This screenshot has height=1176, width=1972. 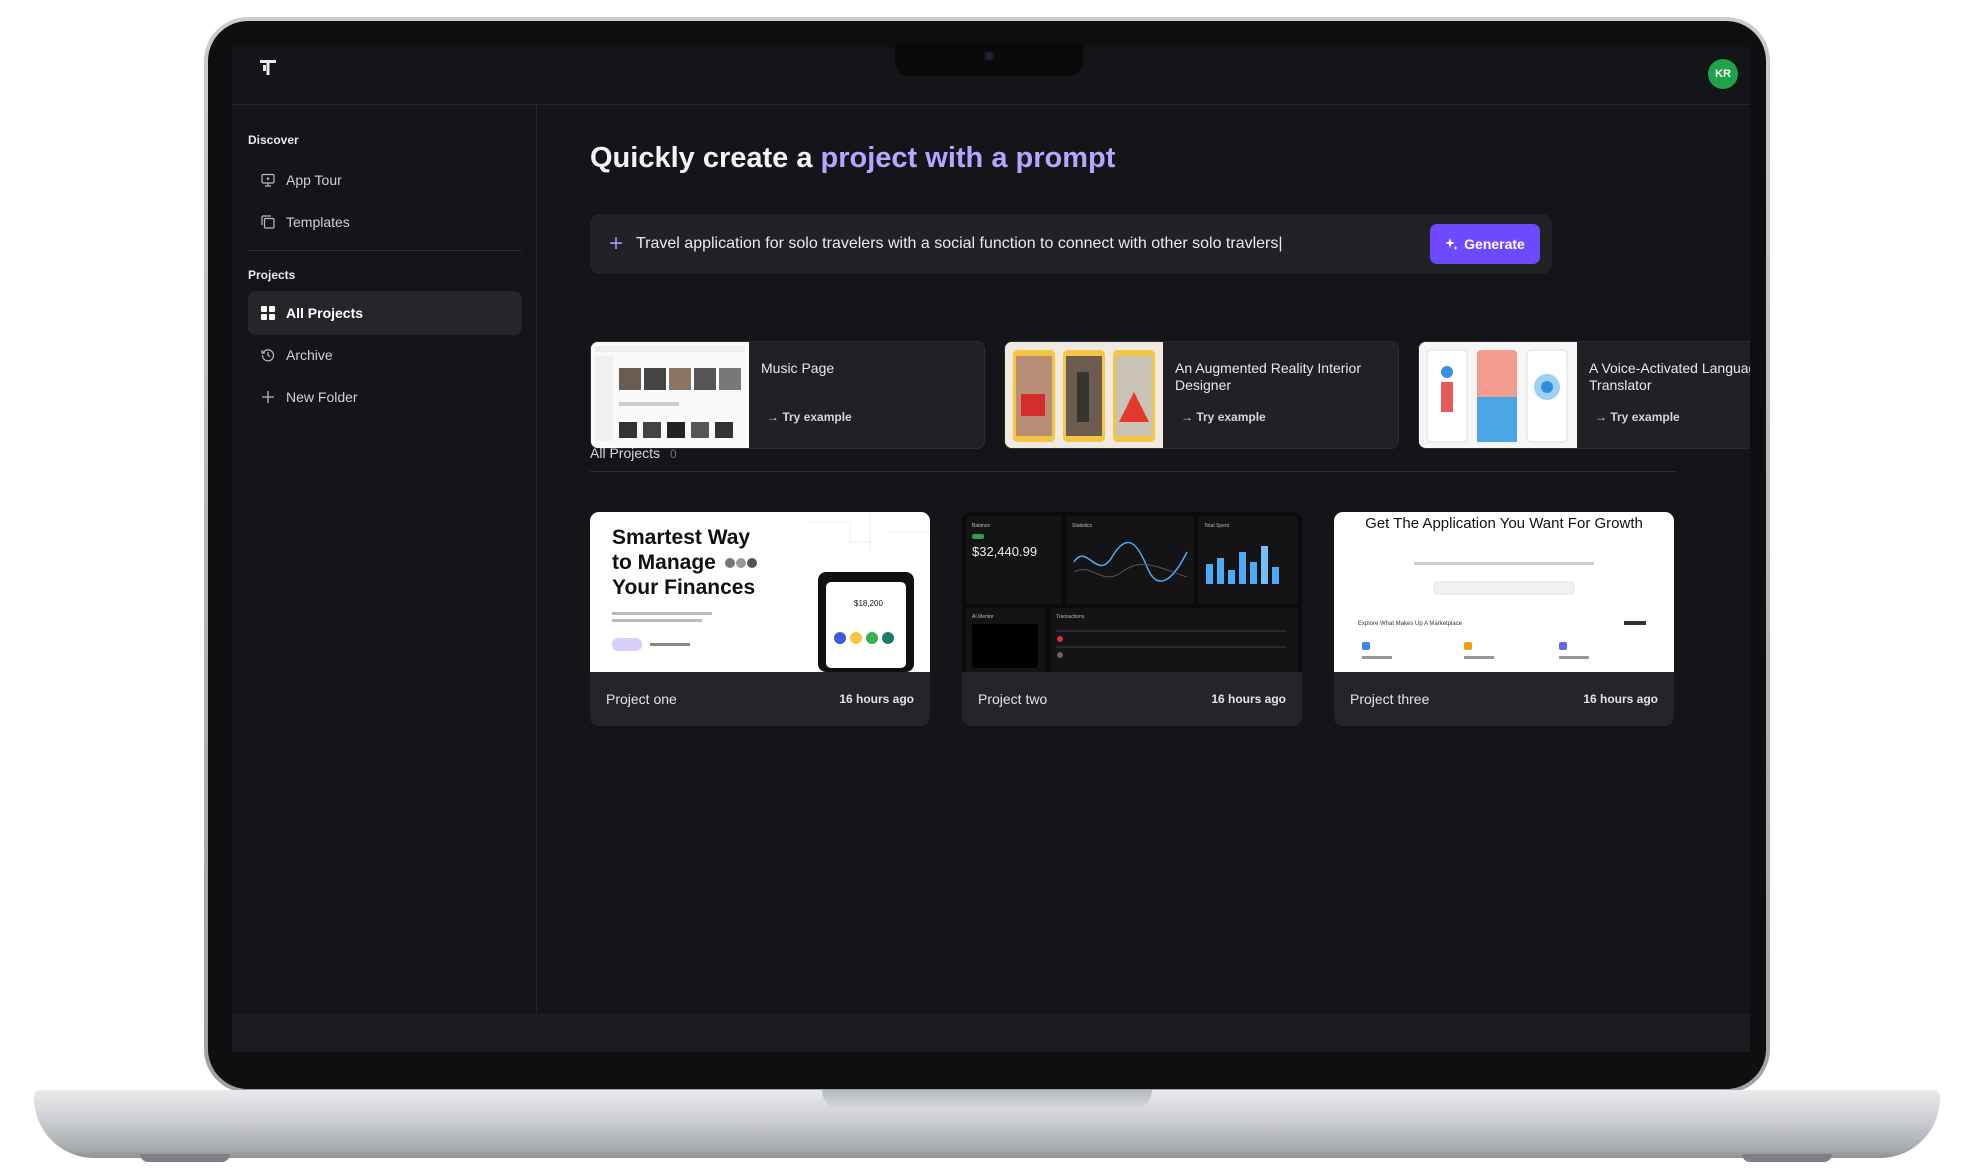 I want to click on section-divider, so click(x=1133, y=471).